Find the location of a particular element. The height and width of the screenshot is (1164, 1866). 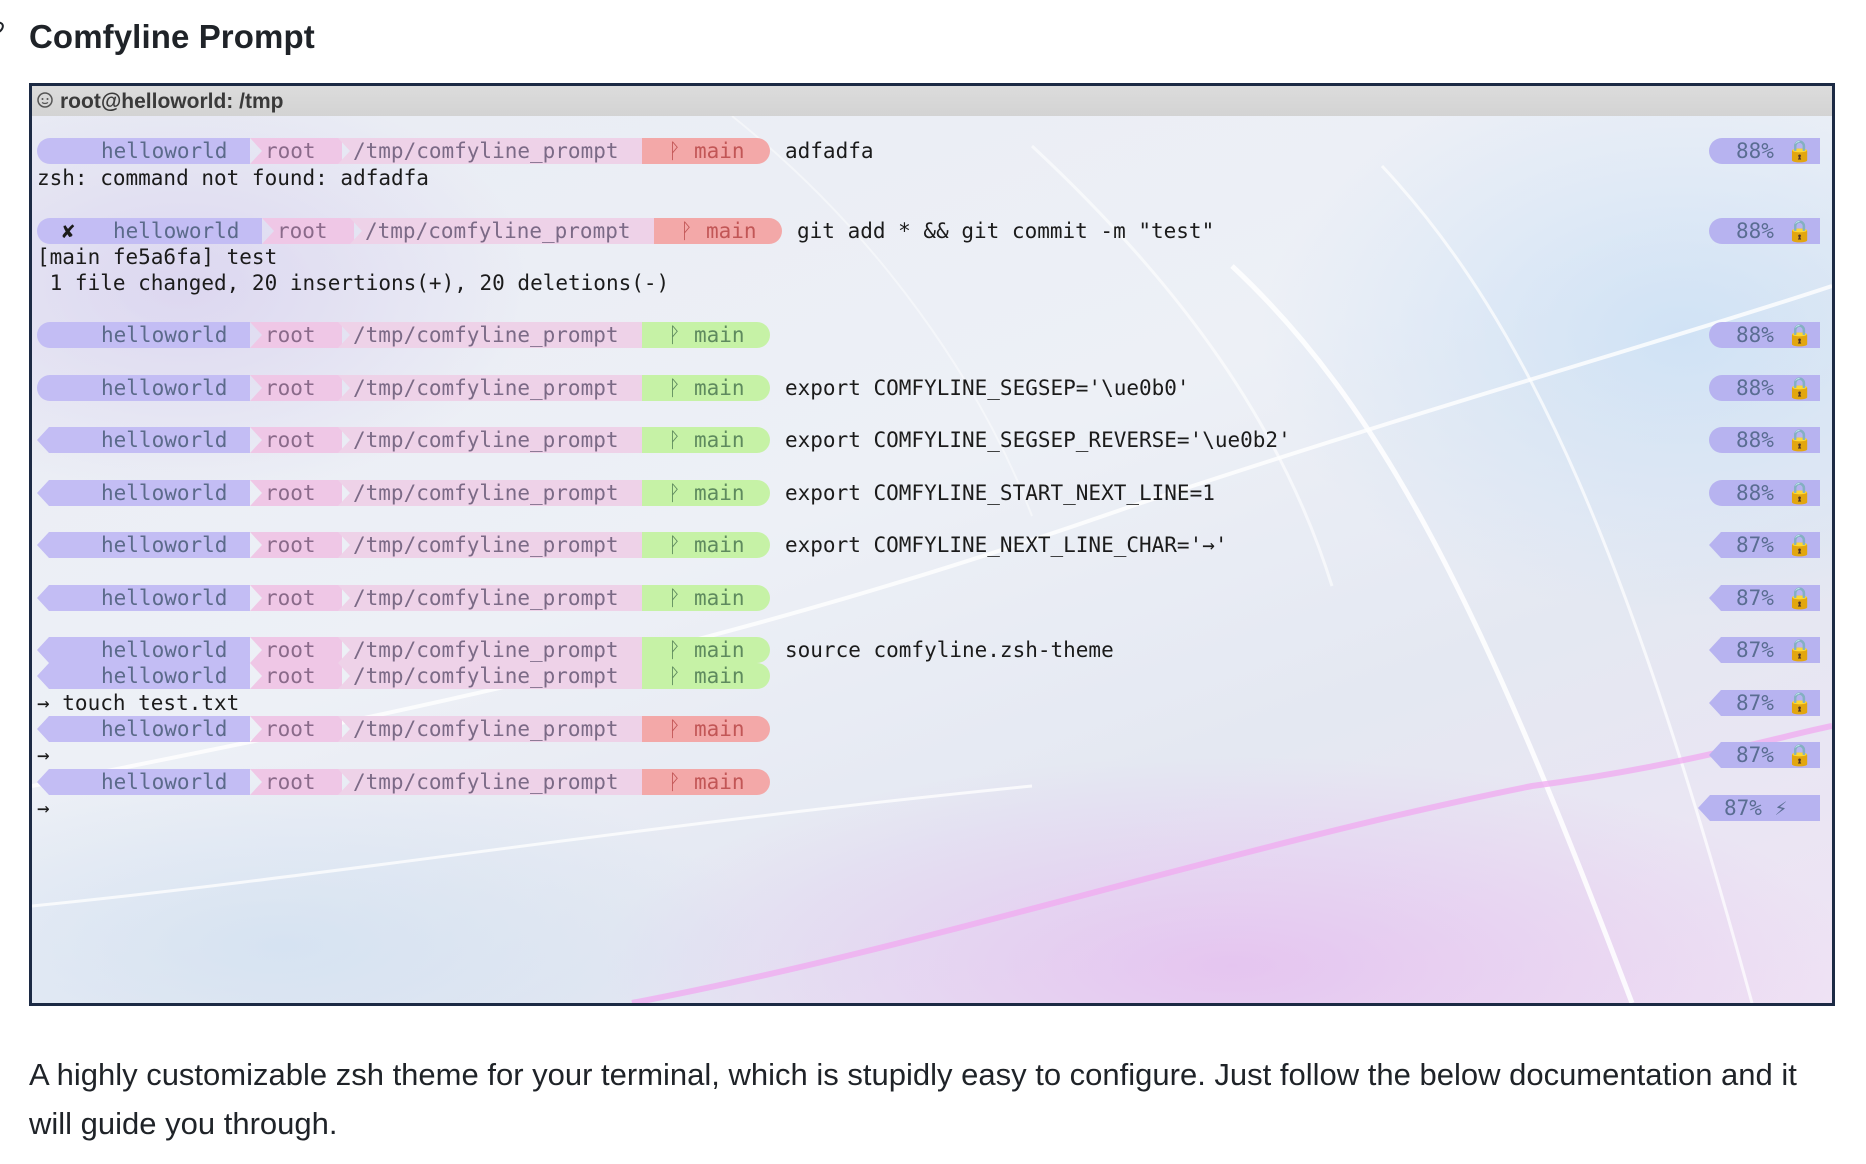

typed-command: export COMFYLINE_NEXT_LINE_CHAR='→' is located at coordinates (1006, 545).